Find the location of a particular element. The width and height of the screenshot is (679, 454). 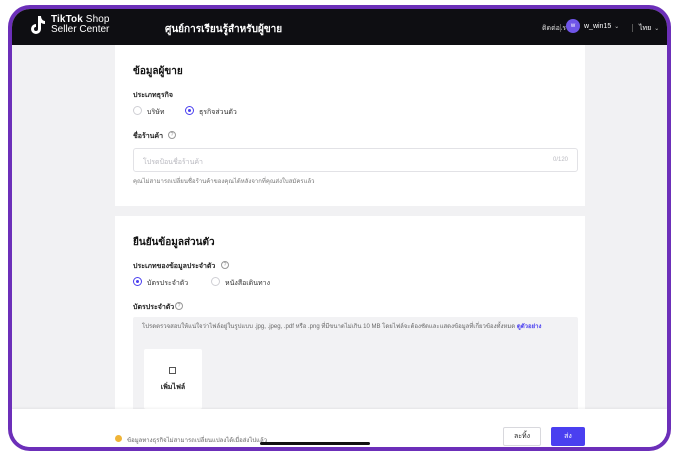

language-selector: ไทย ⌄ is located at coordinates (649, 28).